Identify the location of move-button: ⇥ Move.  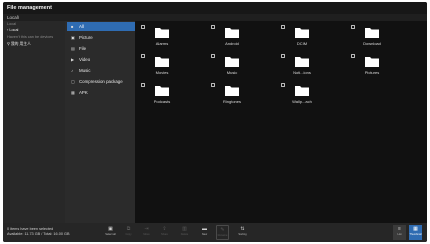
(146, 232).